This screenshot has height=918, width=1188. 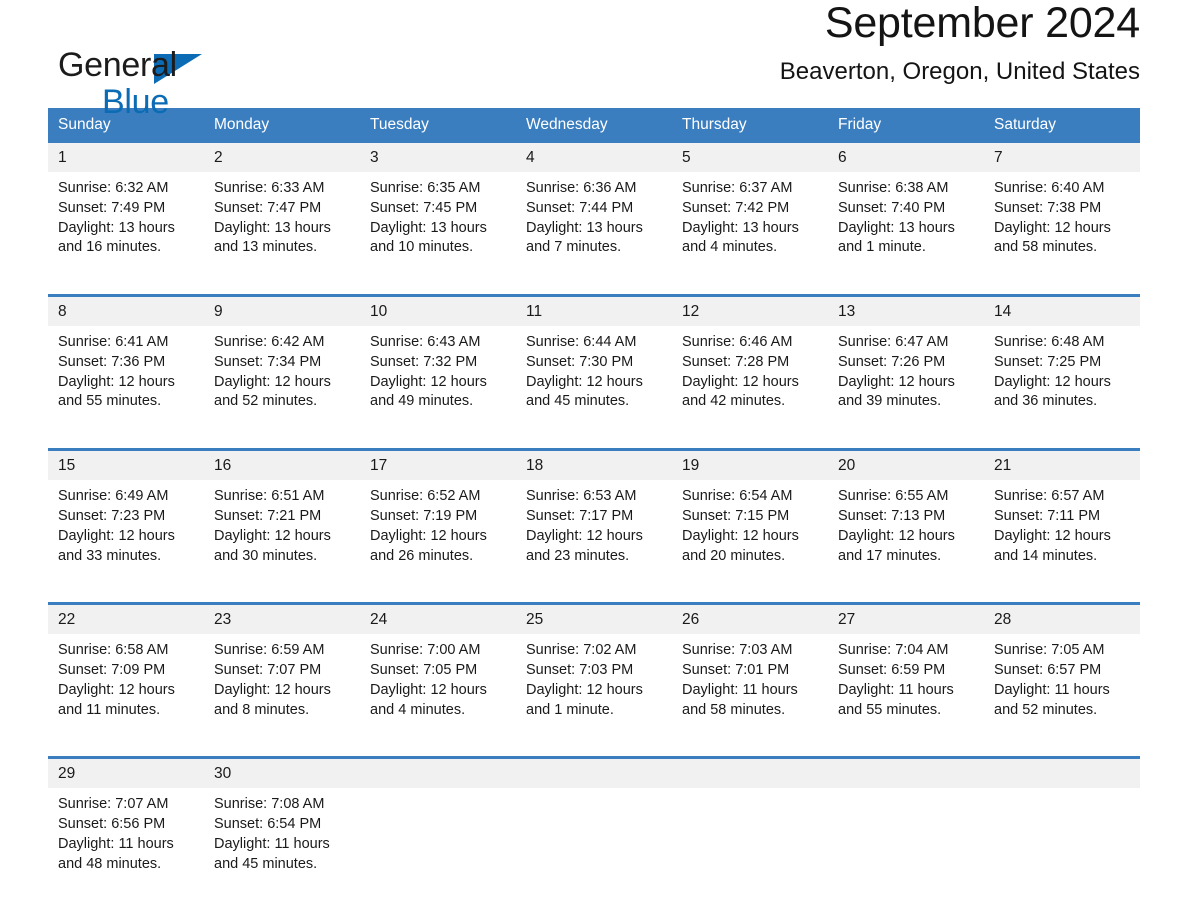 I want to click on daylight-text-line1: Daylight: 11 hours, so click(x=896, y=689).